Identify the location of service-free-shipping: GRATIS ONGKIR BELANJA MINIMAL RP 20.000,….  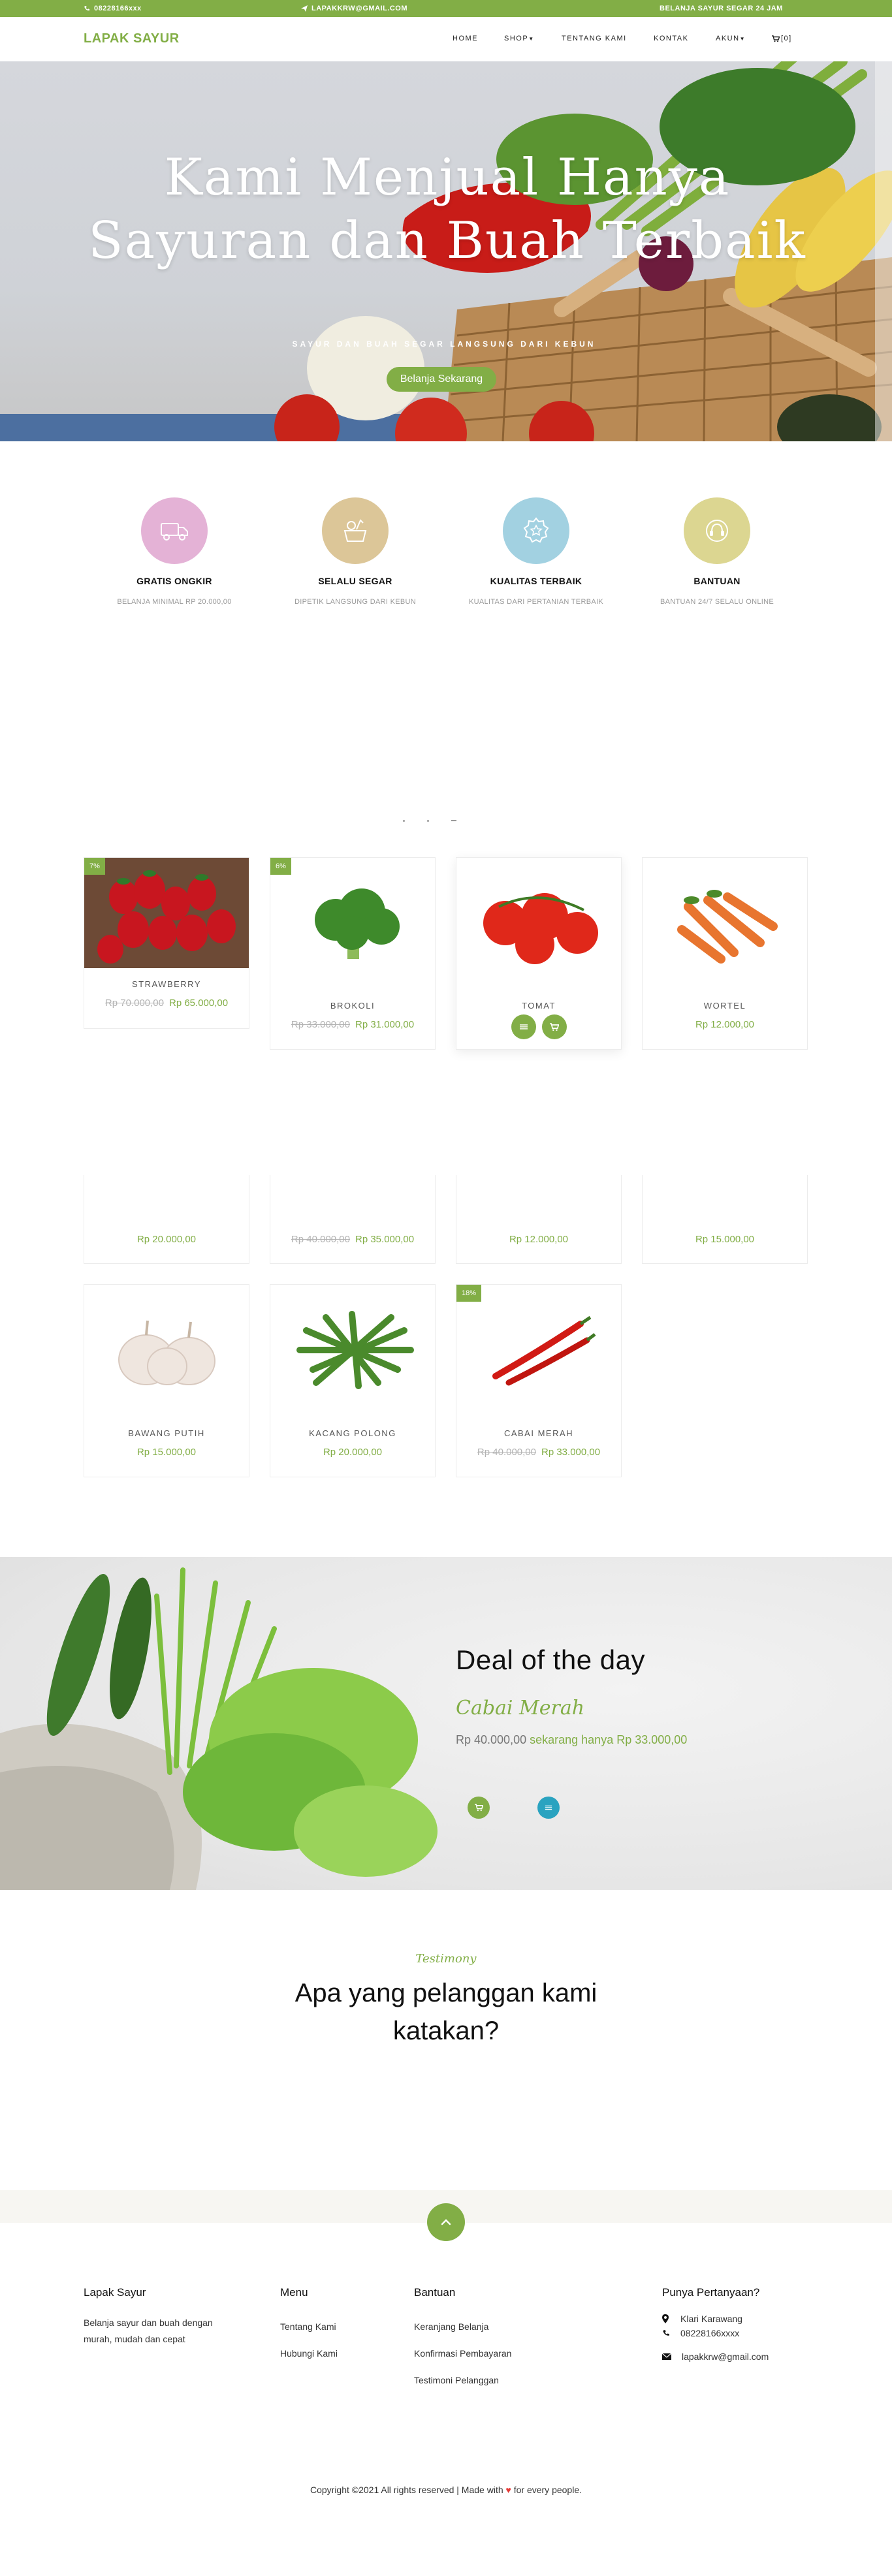
(174, 551).